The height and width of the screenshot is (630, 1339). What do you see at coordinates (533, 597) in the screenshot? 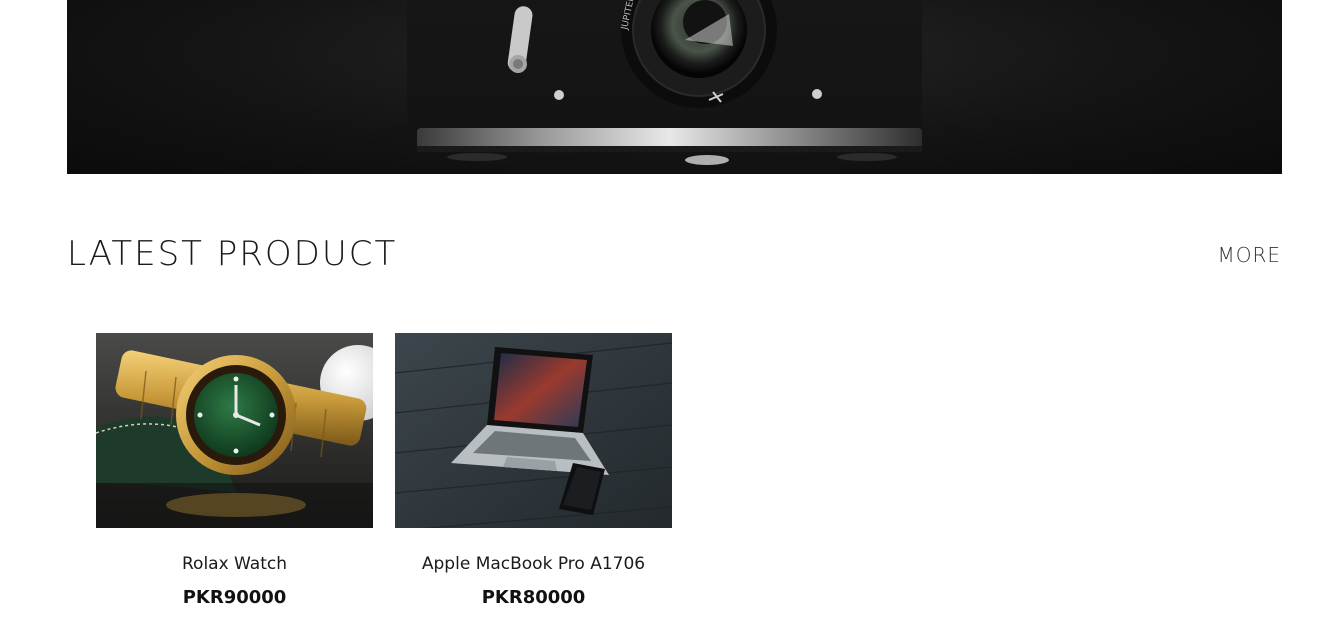
I see `product-price: PKR80000` at bounding box center [533, 597].